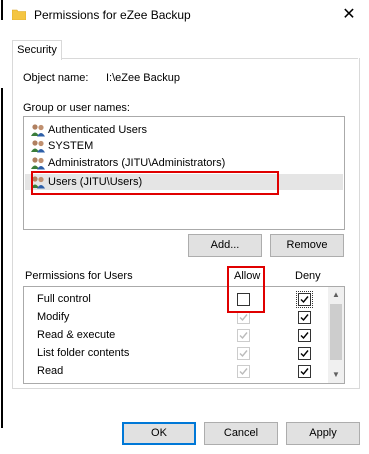 The image size is (369, 454). Describe the element at coordinates (19, 14) in the screenshot. I see `folder-icon` at that location.